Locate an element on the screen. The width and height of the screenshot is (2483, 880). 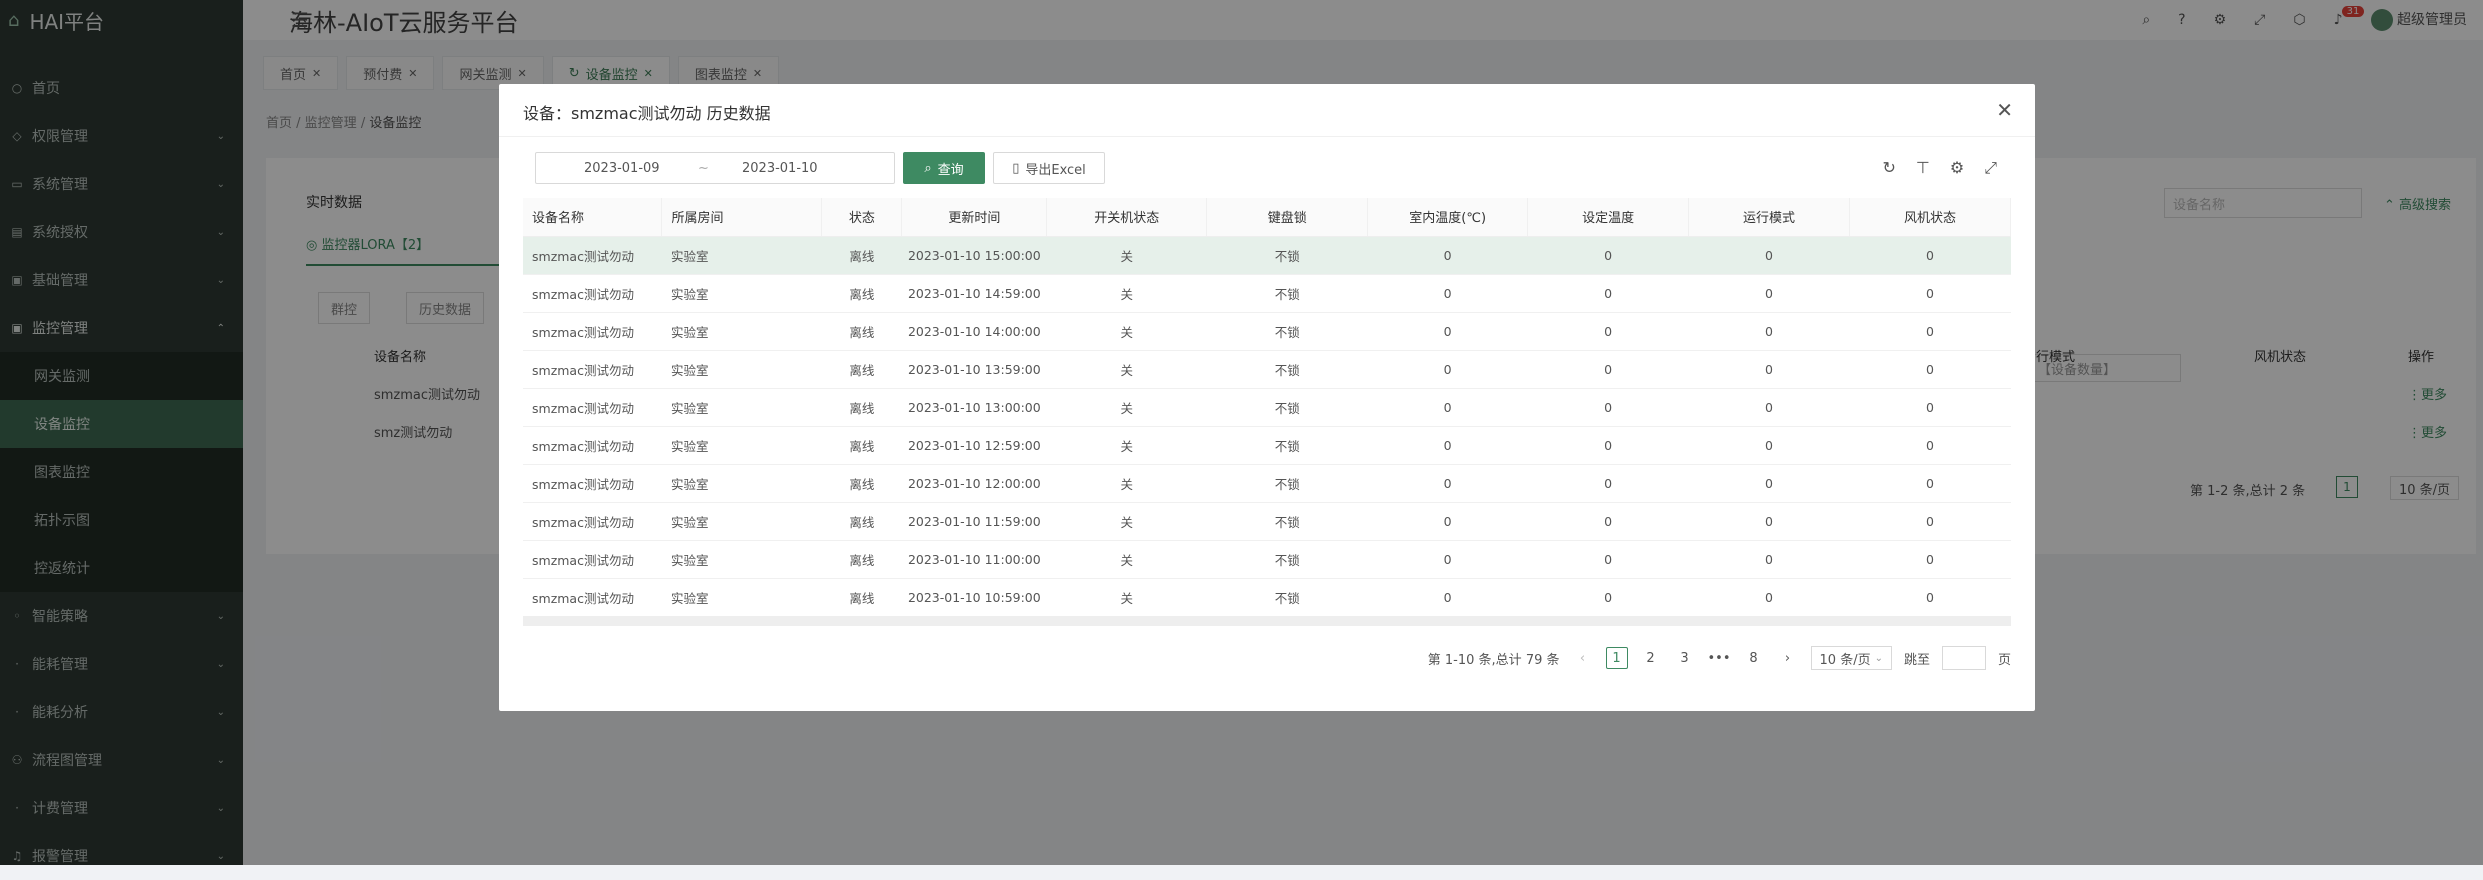
fullscreen-icon: ⤢ is located at coordinates (1990, 168).